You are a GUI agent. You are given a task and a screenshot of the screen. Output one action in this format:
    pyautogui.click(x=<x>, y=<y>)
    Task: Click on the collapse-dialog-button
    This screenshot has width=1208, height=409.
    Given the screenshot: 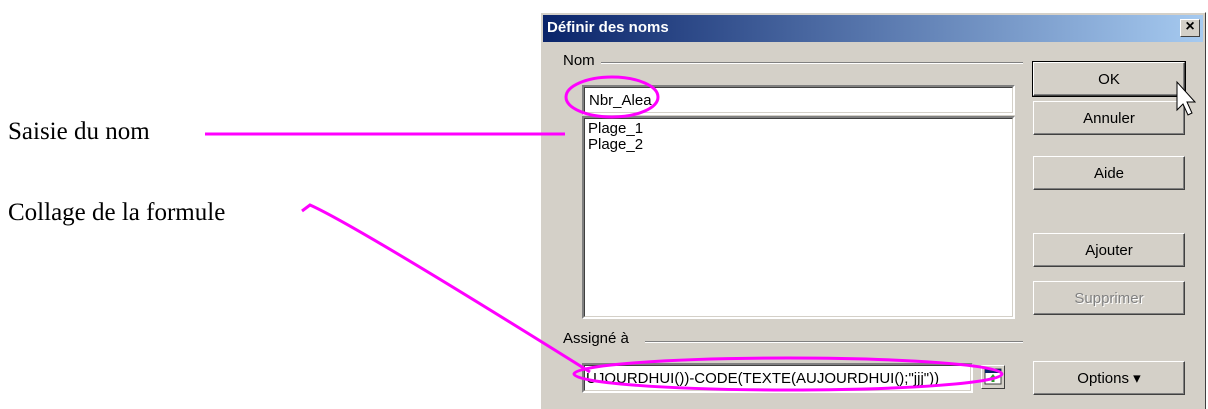 What is the action you would take?
    pyautogui.click(x=993, y=377)
    